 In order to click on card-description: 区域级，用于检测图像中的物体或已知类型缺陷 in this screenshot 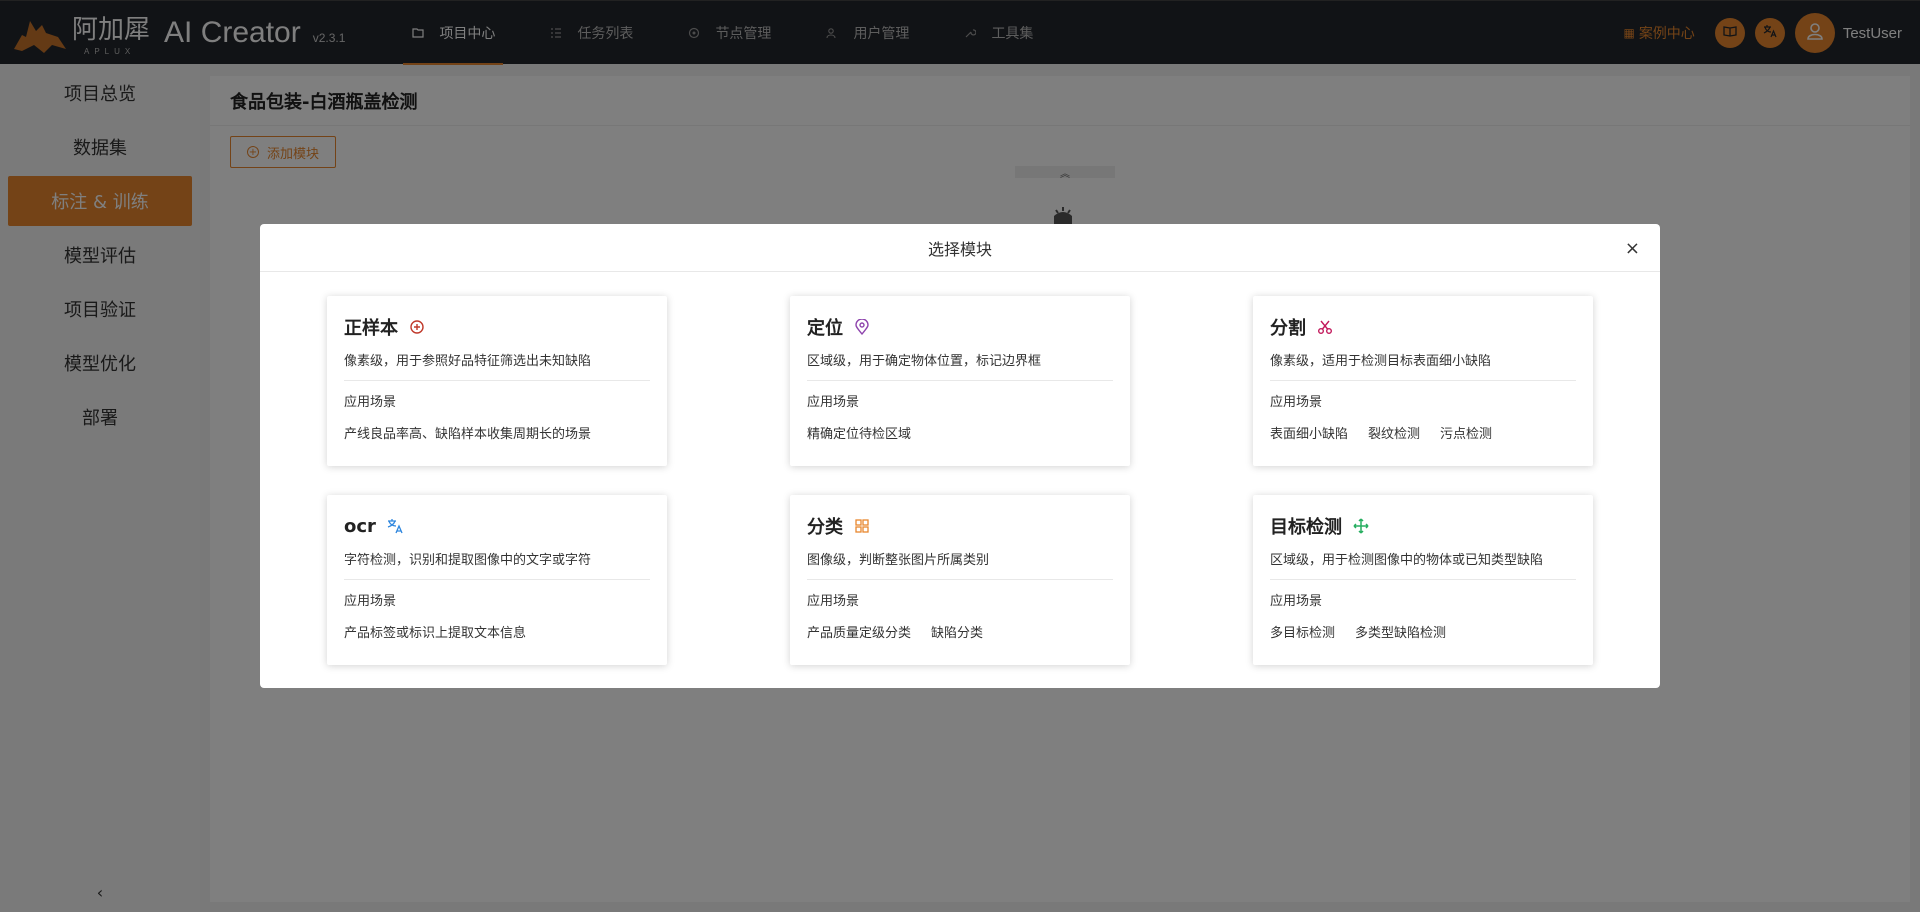, I will do `click(1423, 564)`.